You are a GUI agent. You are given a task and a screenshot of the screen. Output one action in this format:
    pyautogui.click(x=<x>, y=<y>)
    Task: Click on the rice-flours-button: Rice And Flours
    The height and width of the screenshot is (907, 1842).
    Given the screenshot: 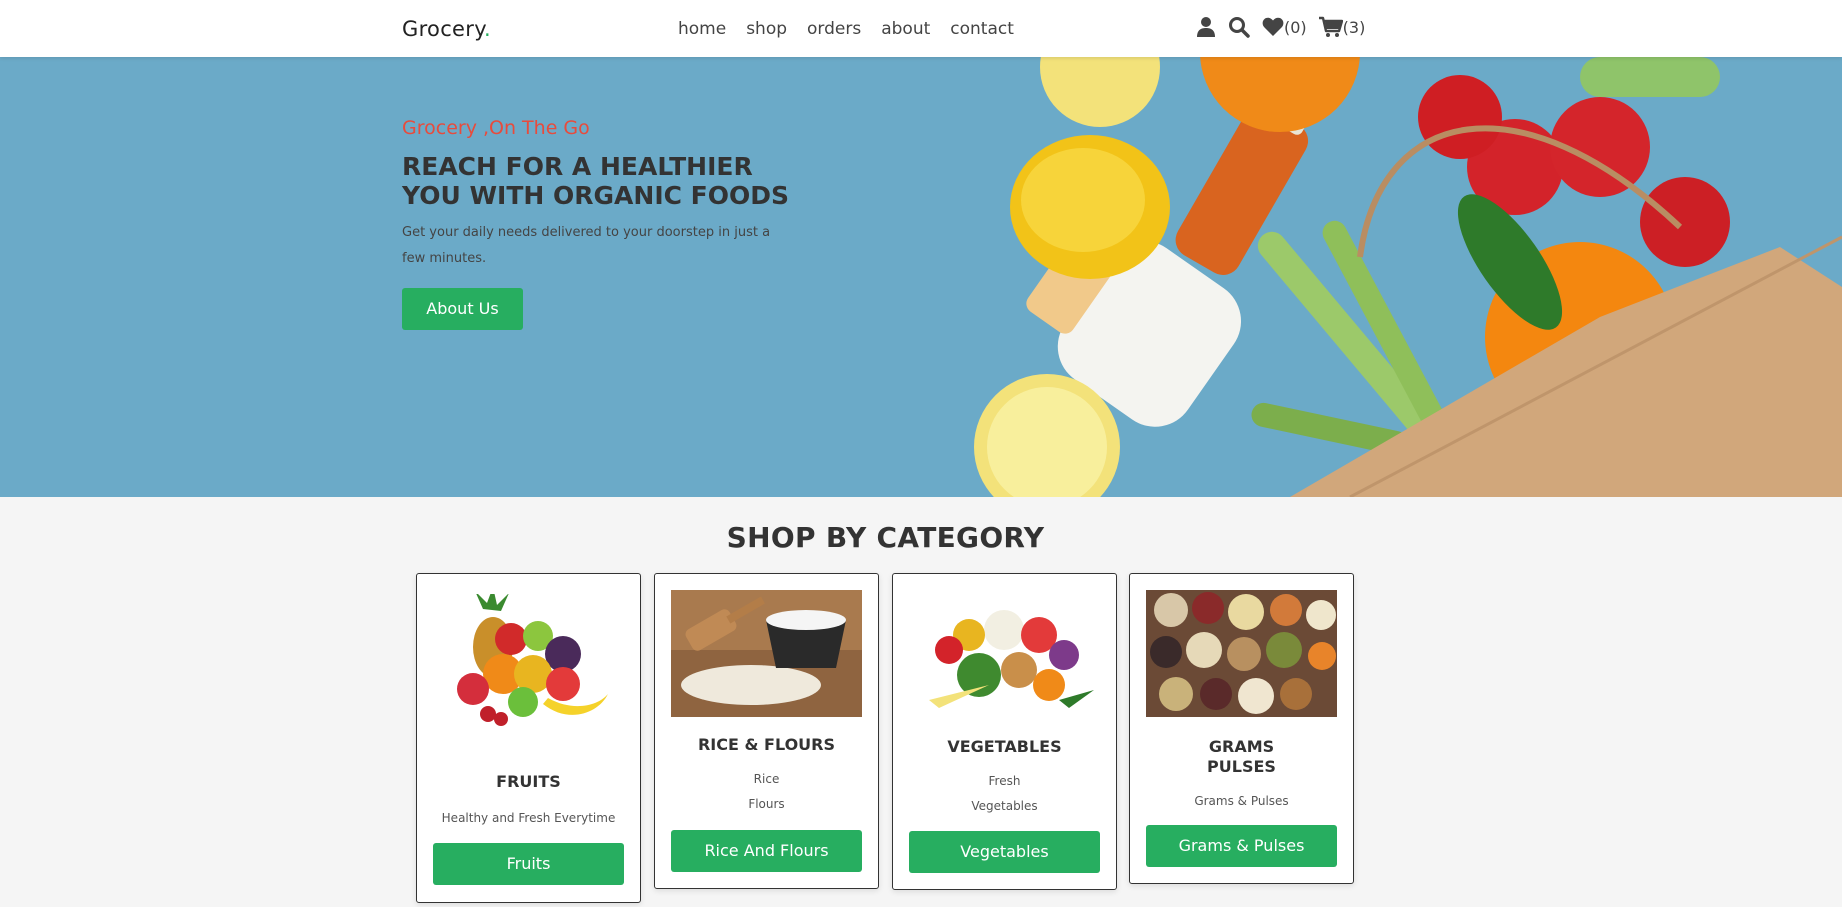 What is the action you would take?
    pyautogui.click(x=766, y=851)
    